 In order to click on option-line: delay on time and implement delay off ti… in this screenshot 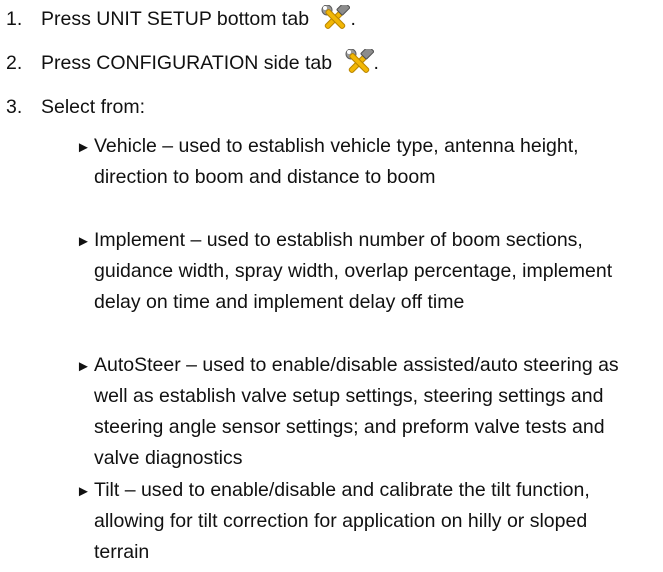, I will do `click(279, 302)`.